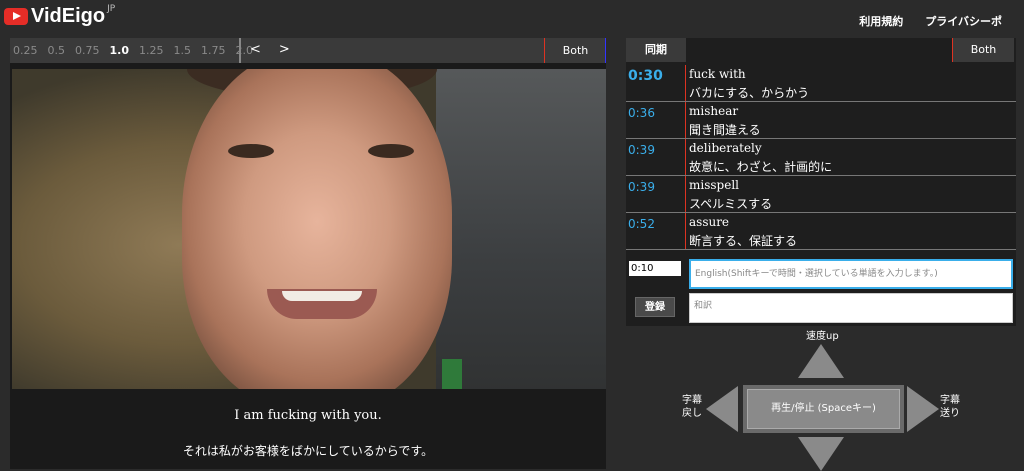 The height and width of the screenshot is (471, 1024). Describe the element at coordinates (213, 50) in the screenshot. I see `speed-option: 1.75` at that location.